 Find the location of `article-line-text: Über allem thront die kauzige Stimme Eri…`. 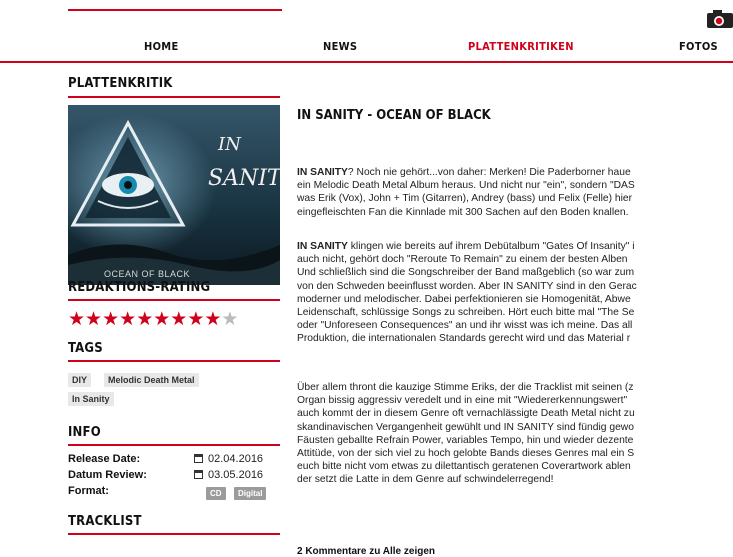

article-line-text: Über allem thront die kauzige Stimme Eri… is located at coordinates (465, 387).